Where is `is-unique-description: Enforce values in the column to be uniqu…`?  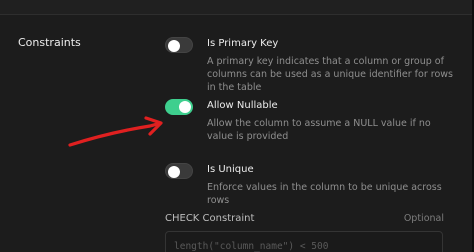 is-unique-description: Enforce values in the column to be uniqu… is located at coordinates (324, 194).